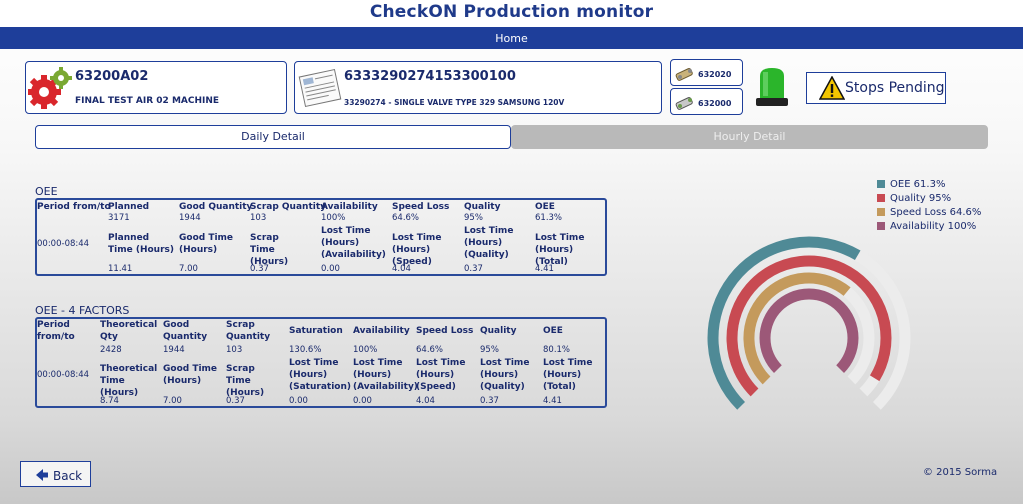 Image resolution: width=1023 pixels, height=504 pixels. Describe the element at coordinates (553, 331) in the screenshot. I see `oee4-header: OEE` at that location.